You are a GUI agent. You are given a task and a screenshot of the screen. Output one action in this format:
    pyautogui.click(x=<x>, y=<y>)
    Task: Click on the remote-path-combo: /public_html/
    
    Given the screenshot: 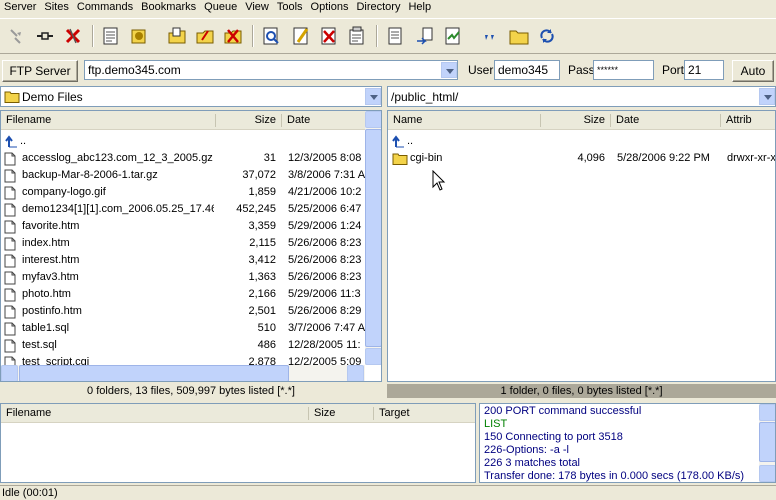 What is the action you would take?
    pyautogui.click(x=581, y=96)
    